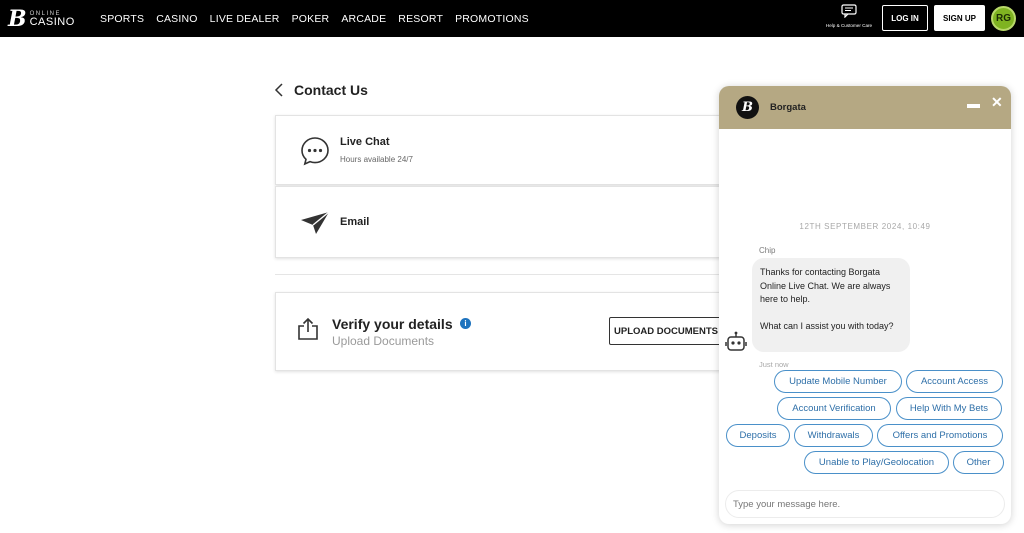 This screenshot has width=1024, height=533. I want to click on upload-documents-button: UPLOAD DOCUMENTS, so click(666, 331).